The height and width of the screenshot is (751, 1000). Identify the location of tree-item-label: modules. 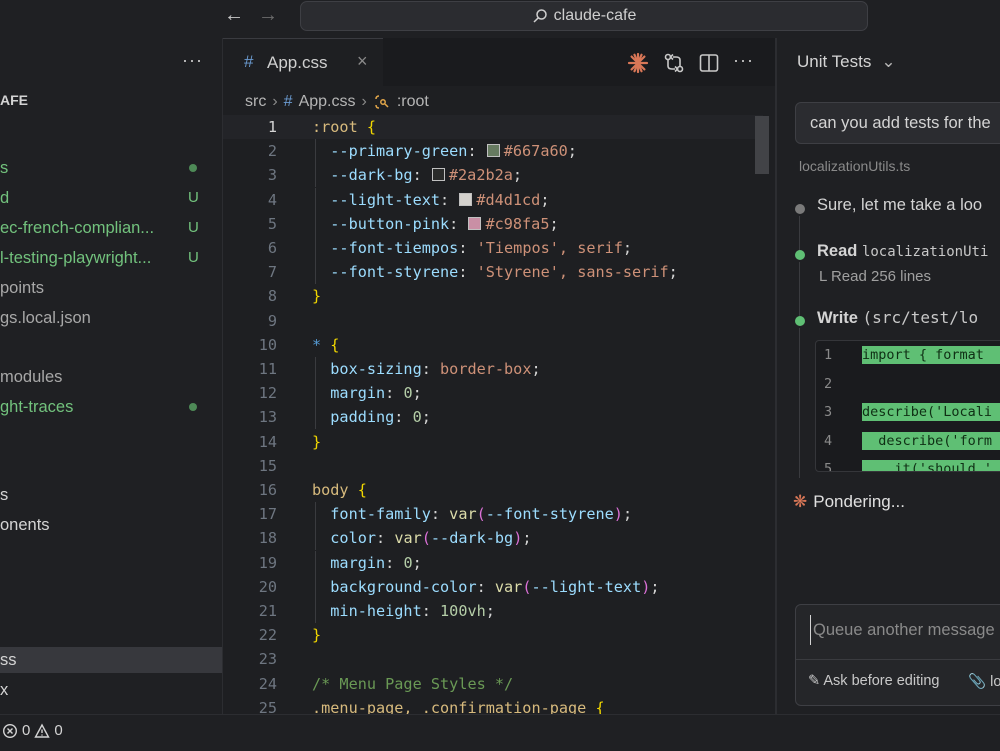
(31, 377).